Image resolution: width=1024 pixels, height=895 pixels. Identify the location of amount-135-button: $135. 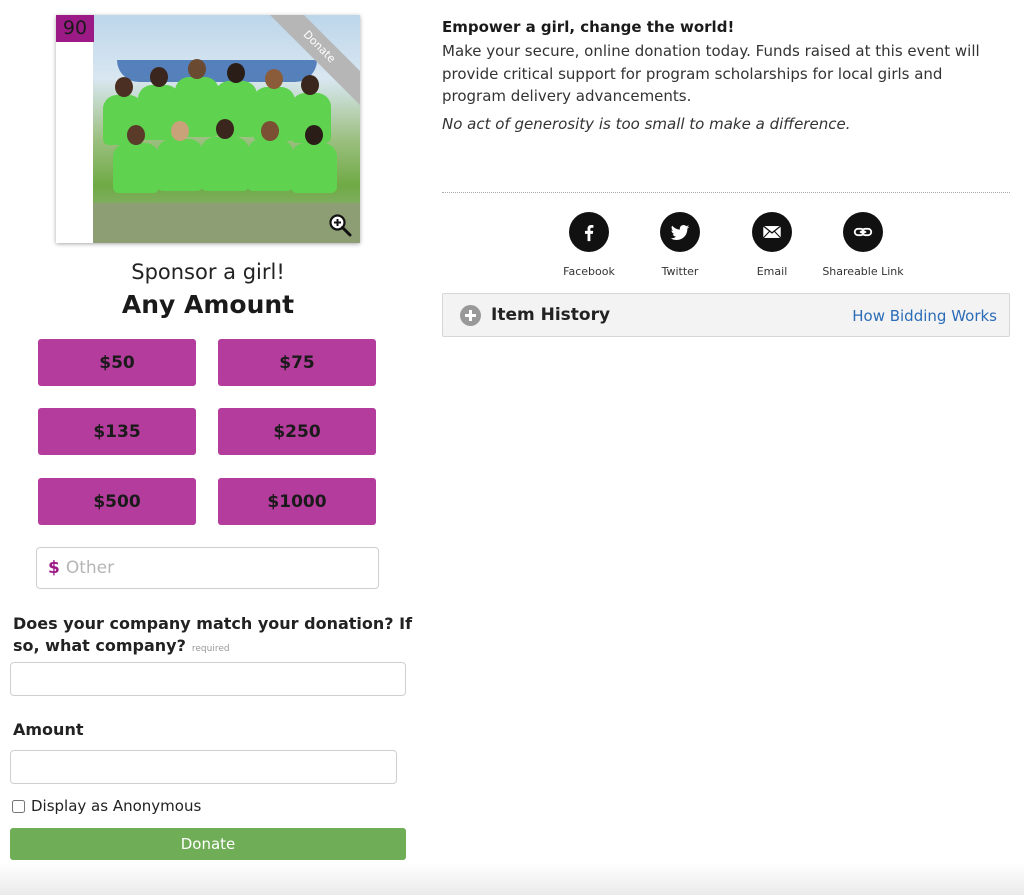
(117, 431).